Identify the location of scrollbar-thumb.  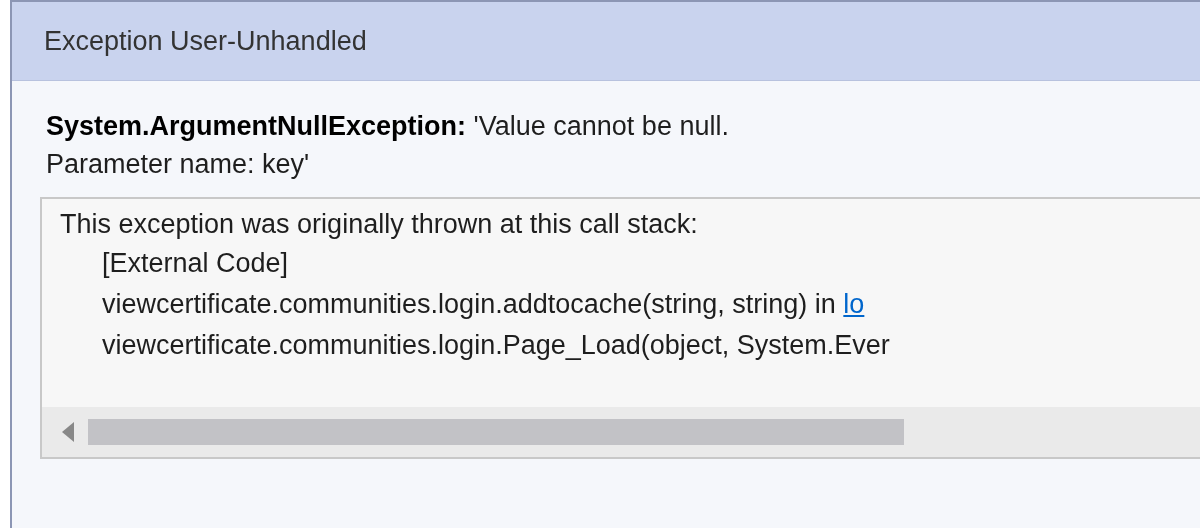
(496, 432).